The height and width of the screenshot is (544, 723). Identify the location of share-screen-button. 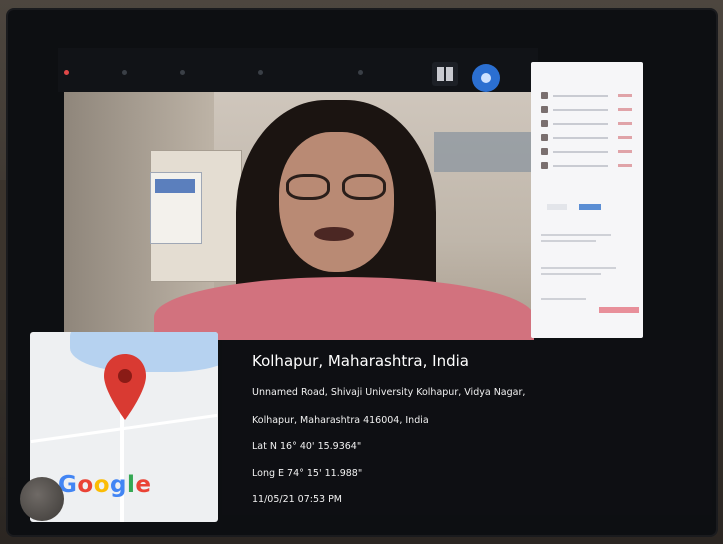
(486, 78).